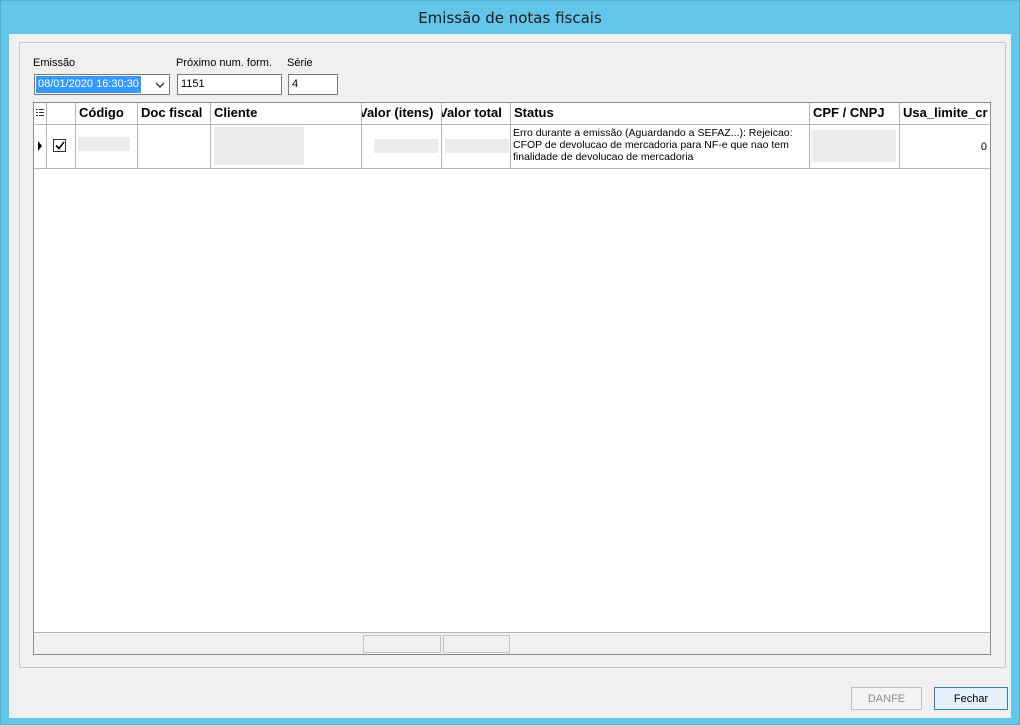 This screenshot has width=1020, height=725. What do you see at coordinates (313, 84) in the screenshot?
I see `serie-input: 4` at bounding box center [313, 84].